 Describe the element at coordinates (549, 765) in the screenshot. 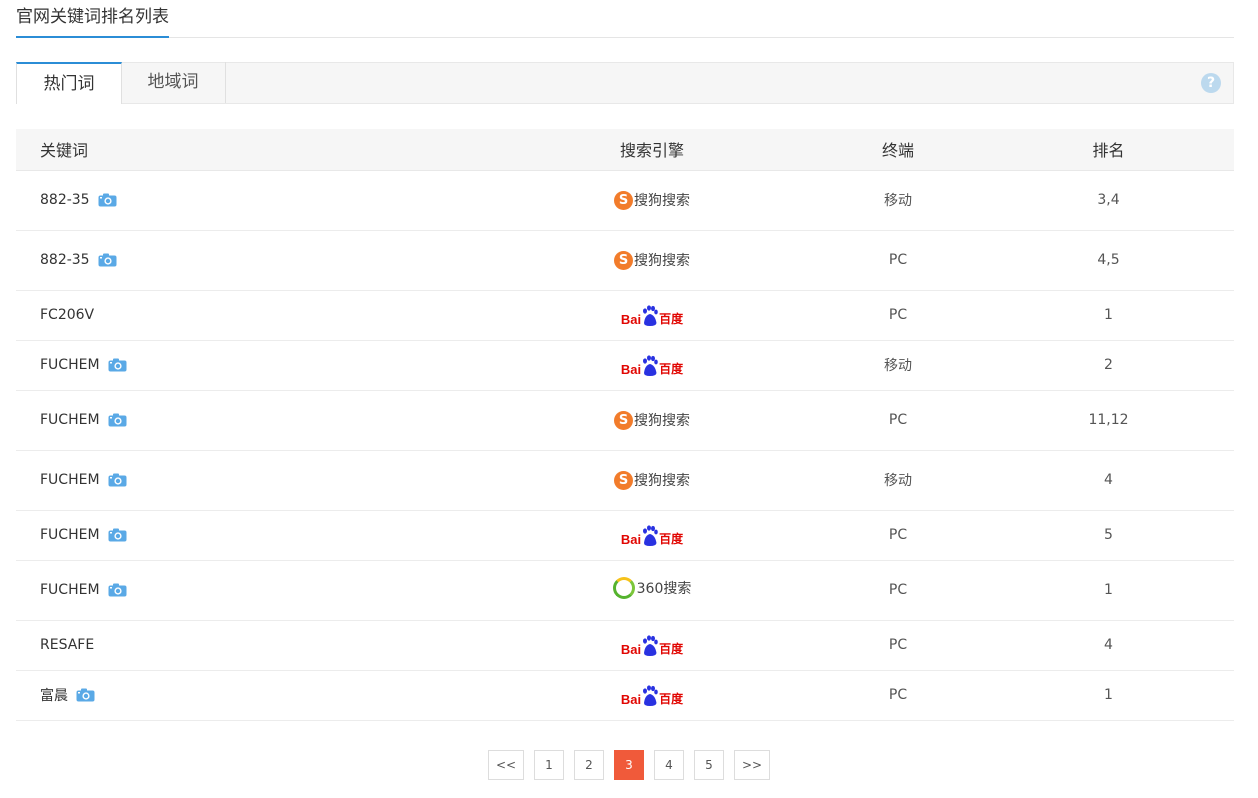

I see `pagination-page-1: 1` at that location.